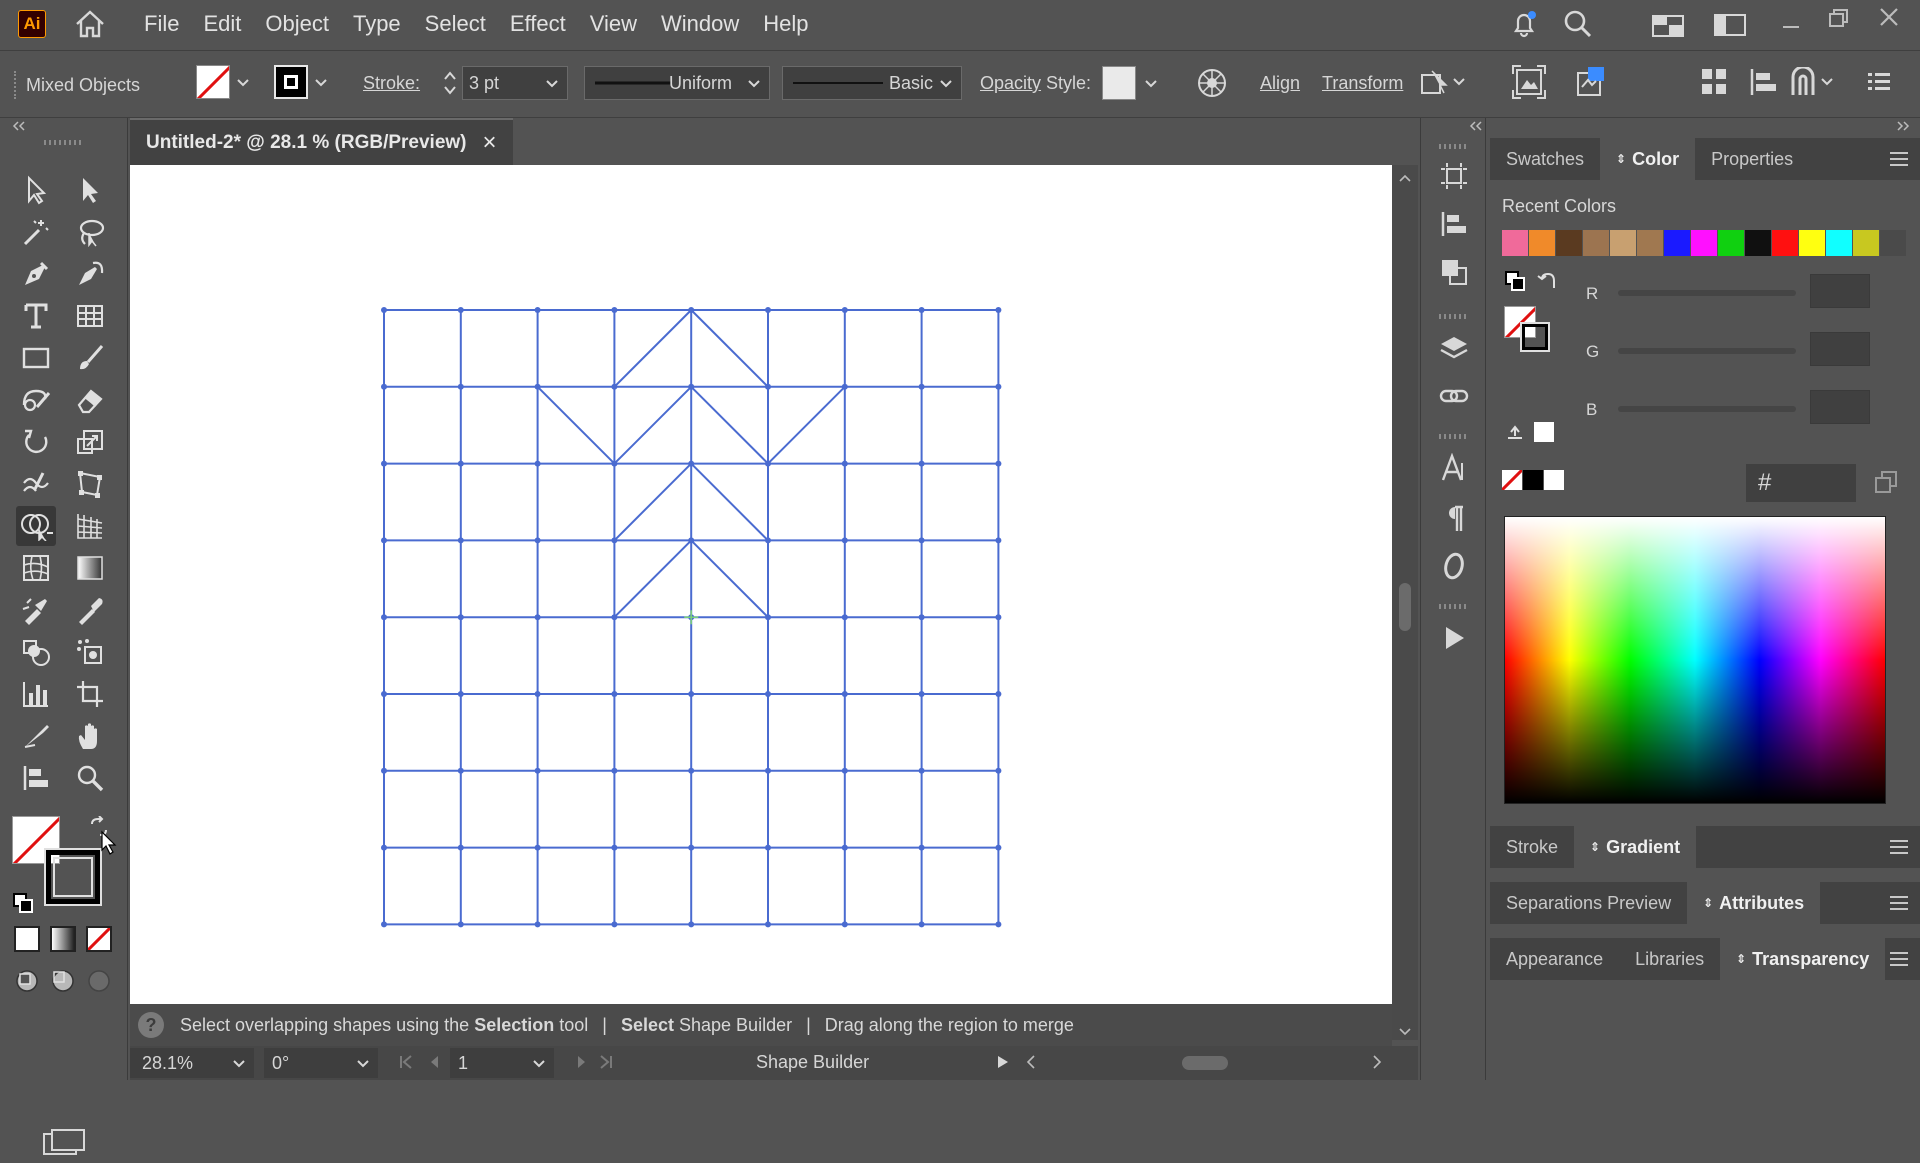 This screenshot has width=1920, height=1163. Describe the element at coordinates (1454, 468) in the screenshot. I see `character-panel-icon` at that location.